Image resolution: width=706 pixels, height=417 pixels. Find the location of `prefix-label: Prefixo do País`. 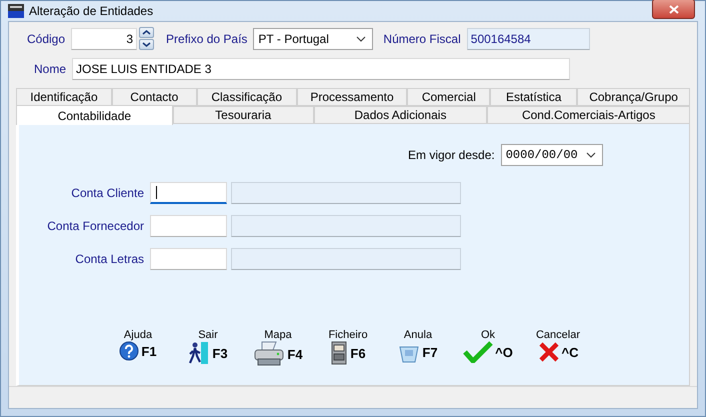

prefix-label: Prefixo do País is located at coordinates (207, 39).